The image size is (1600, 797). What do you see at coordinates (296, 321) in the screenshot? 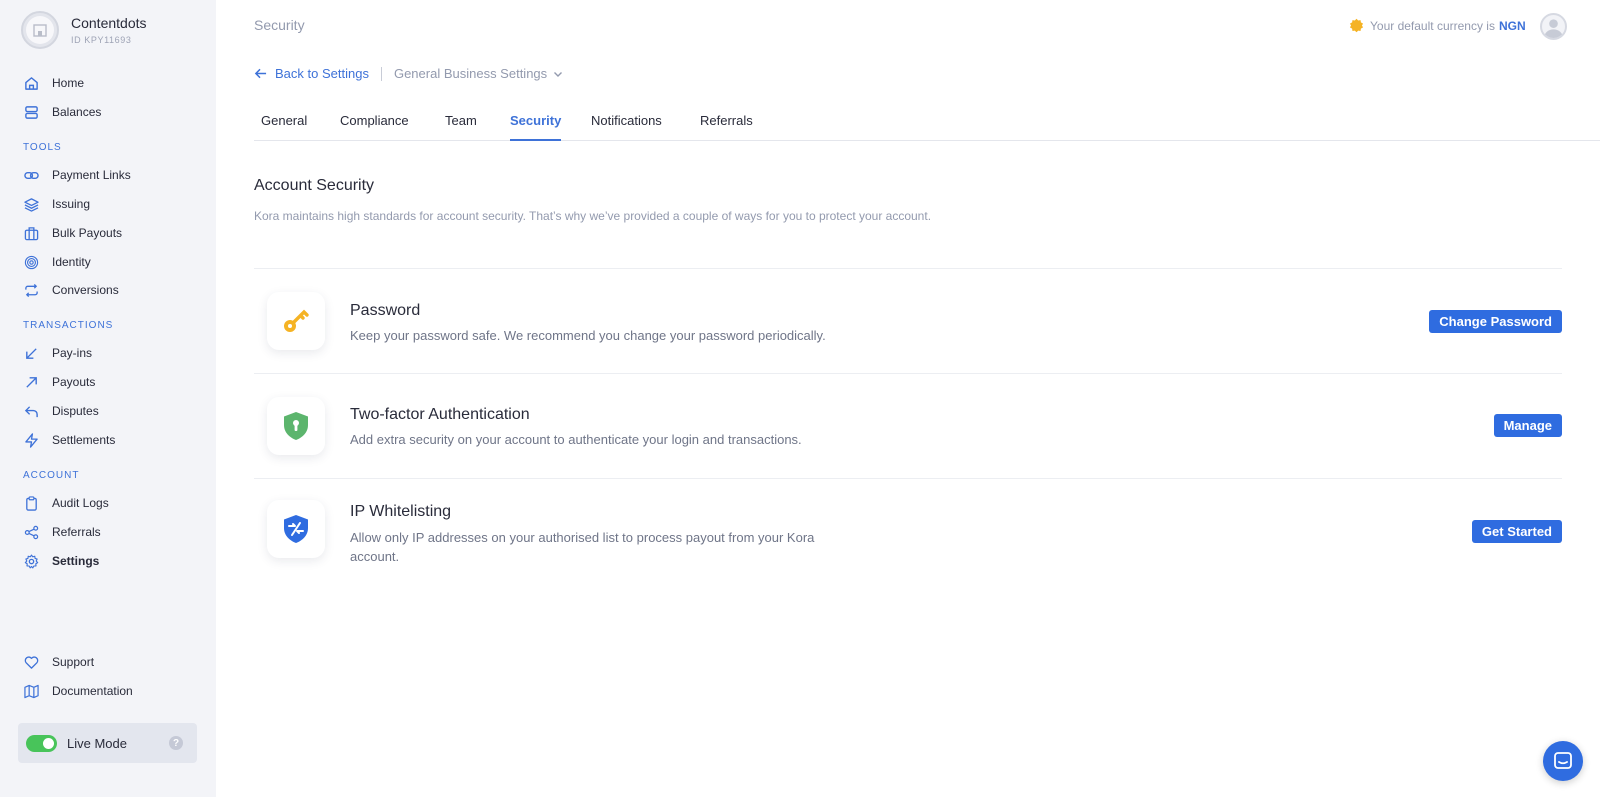
I see `key-icon` at bounding box center [296, 321].